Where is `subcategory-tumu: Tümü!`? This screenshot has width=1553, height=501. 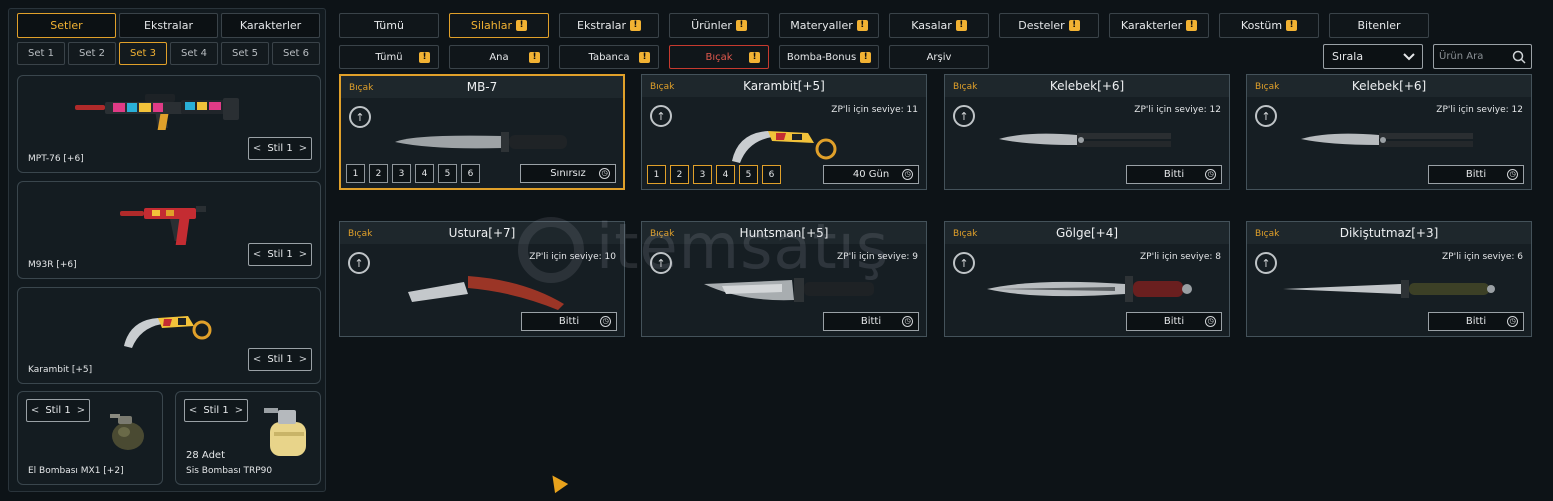 subcategory-tumu: Tümü! is located at coordinates (389, 57).